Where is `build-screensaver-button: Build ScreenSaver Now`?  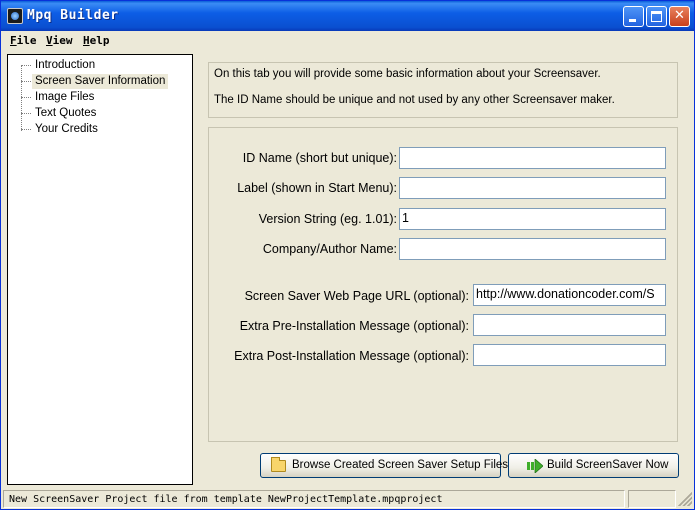
build-screensaver-button: Build ScreenSaver Now is located at coordinates (593, 465).